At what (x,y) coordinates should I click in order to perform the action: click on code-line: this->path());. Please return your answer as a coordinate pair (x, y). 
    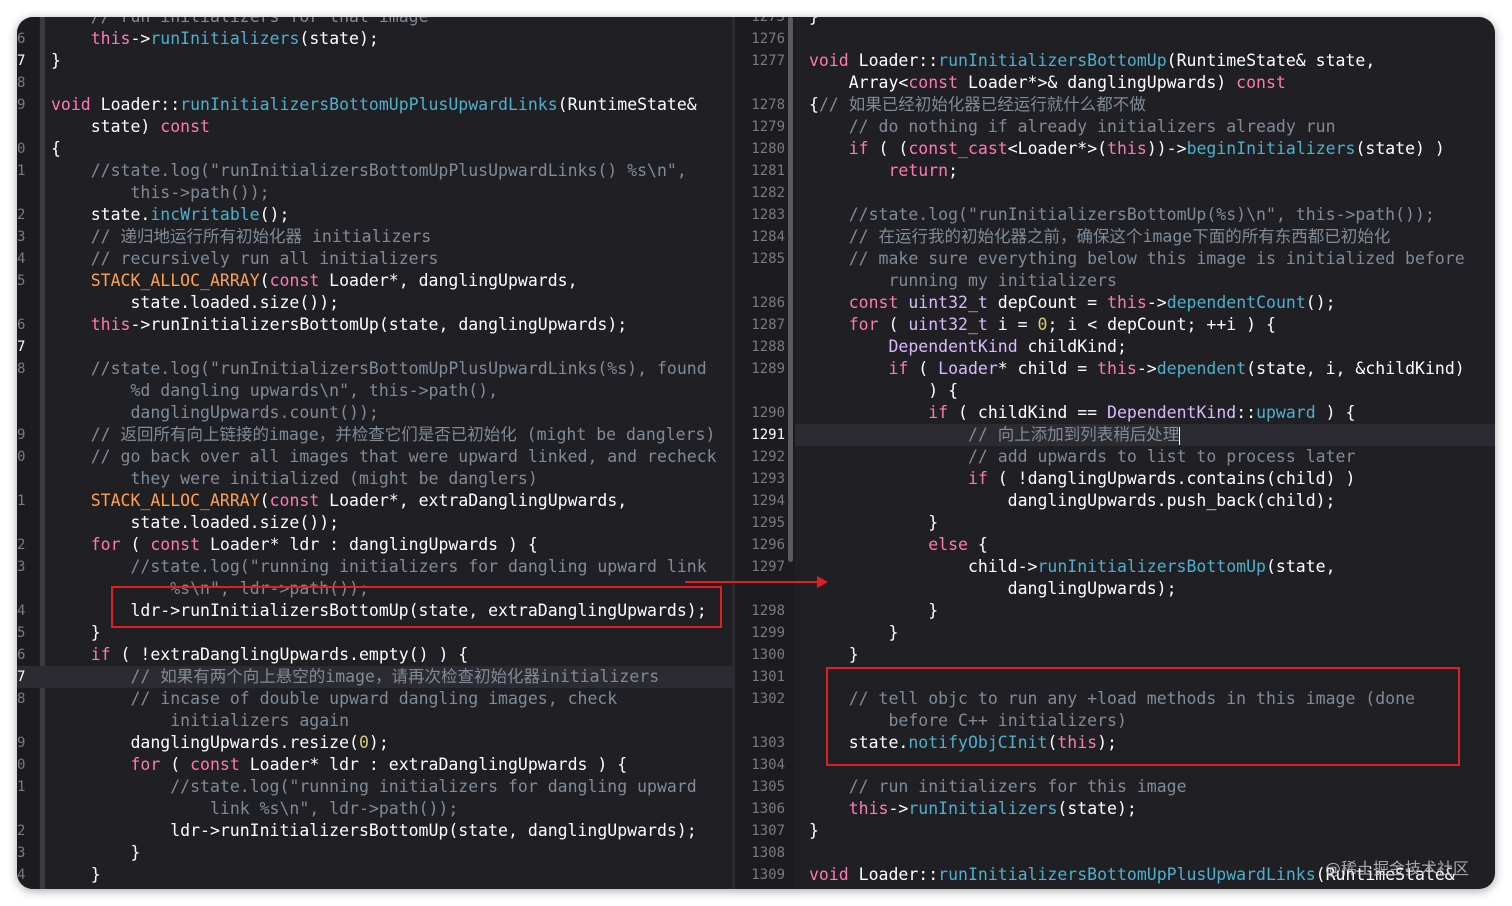
    Looking at the image, I should click on (160, 193).